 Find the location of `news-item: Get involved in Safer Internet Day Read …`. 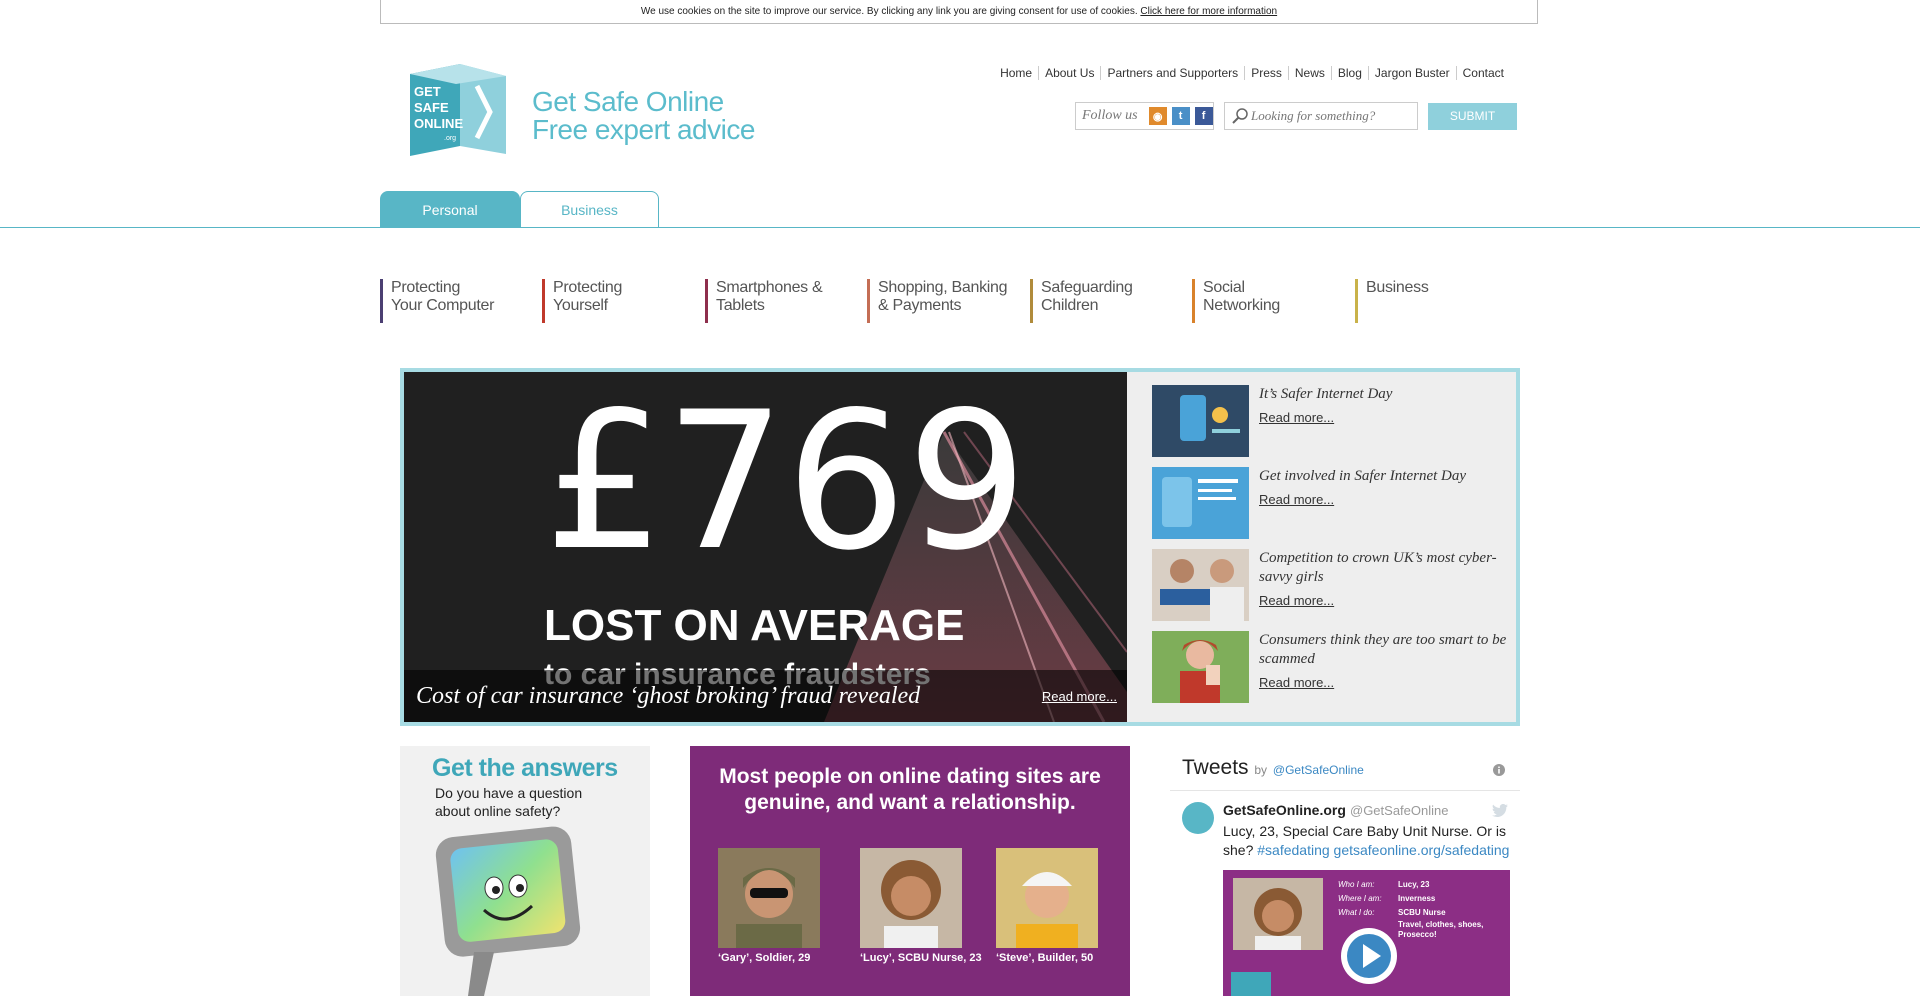

news-item: Get involved in Safer Internet Day Read … is located at coordinates (1332, 504).